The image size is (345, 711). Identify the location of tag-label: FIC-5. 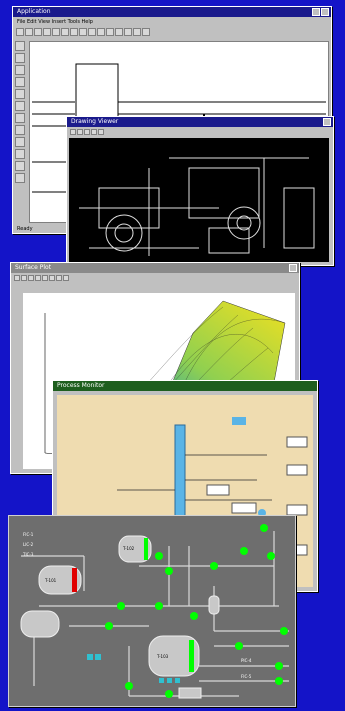
(246, 676).